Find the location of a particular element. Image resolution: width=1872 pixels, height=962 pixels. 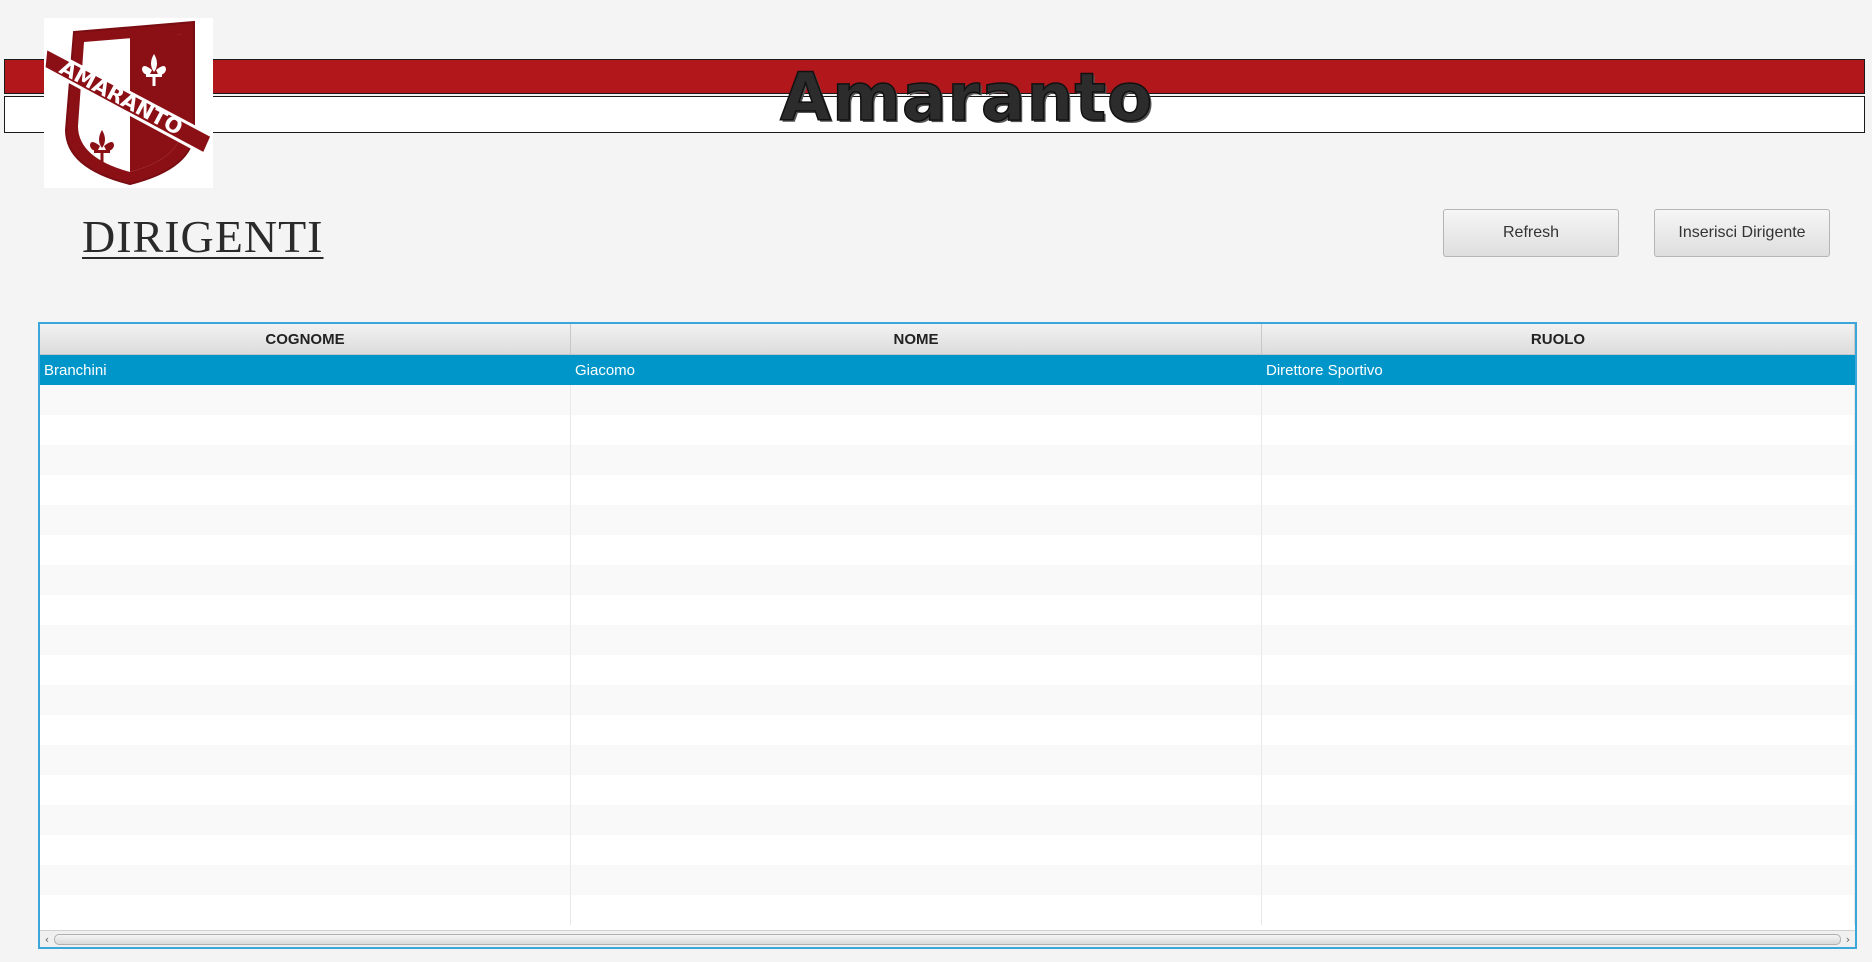

table-row: Branchini Giacomo Direttore Sportivo is located at coordinates (947, 370).